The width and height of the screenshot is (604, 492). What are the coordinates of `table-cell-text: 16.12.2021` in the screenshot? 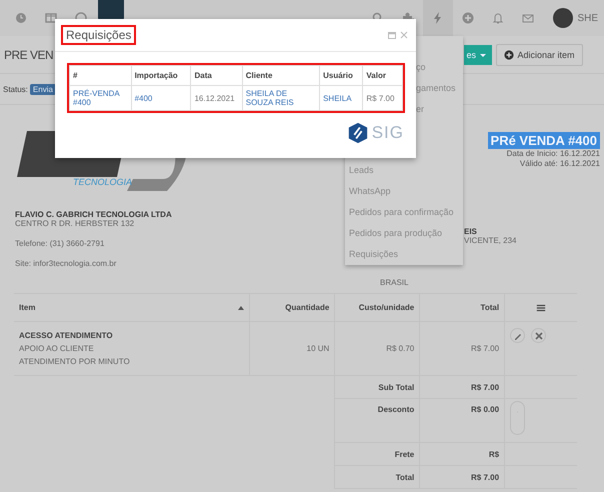 It's located at (215, 98).